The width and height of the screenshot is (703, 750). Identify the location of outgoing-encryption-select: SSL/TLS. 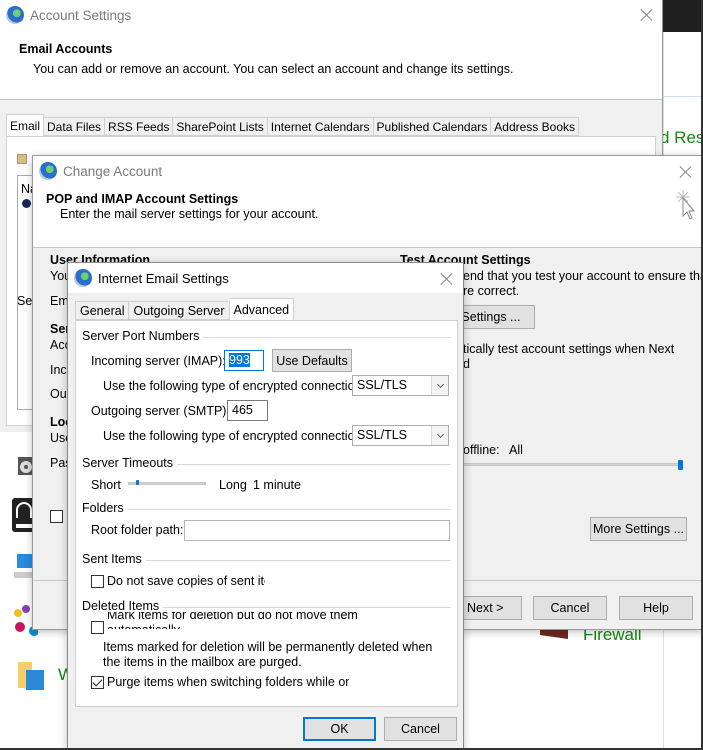
(400, 435).